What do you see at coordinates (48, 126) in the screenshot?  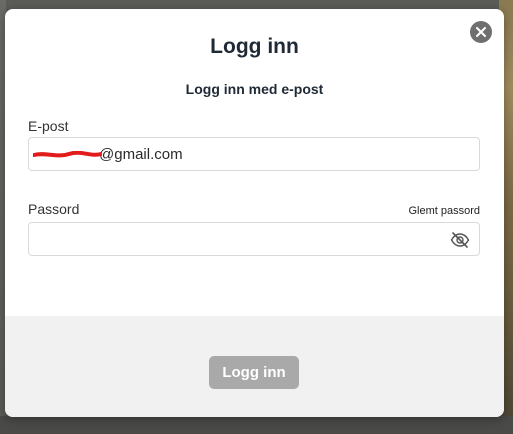 I see `email-label: E-post` at bounding box center [48, 126].